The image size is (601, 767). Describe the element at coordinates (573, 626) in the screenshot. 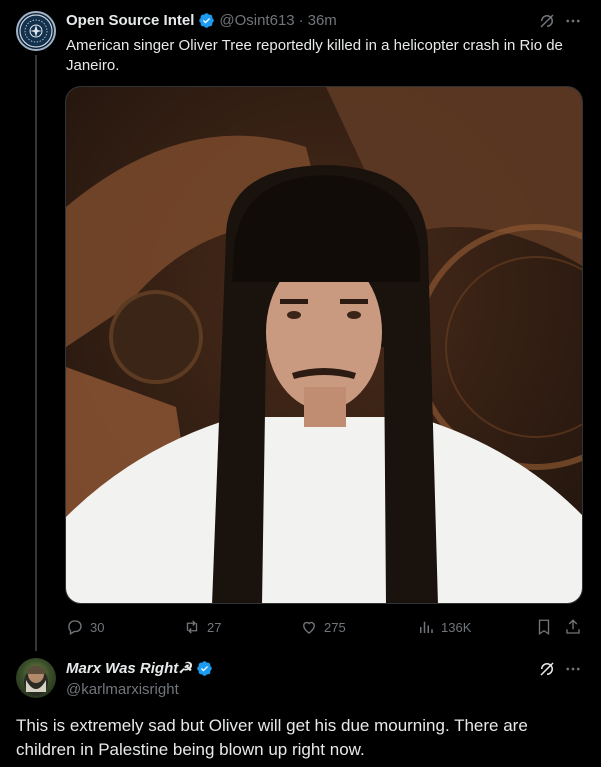

I see `share-icon` at that location.